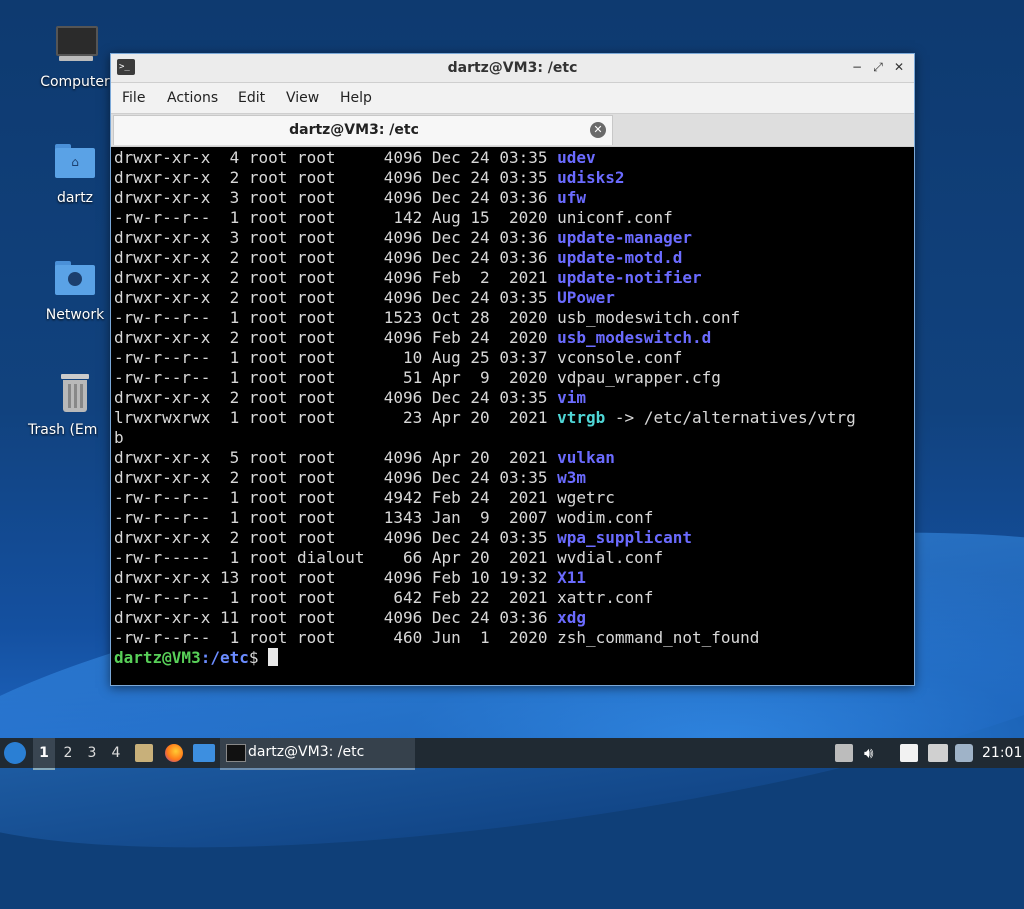  What do you see at coordinates (857, 67) in the screenshot?
I see `minimize-button: −` at bounding box center [857, 67].